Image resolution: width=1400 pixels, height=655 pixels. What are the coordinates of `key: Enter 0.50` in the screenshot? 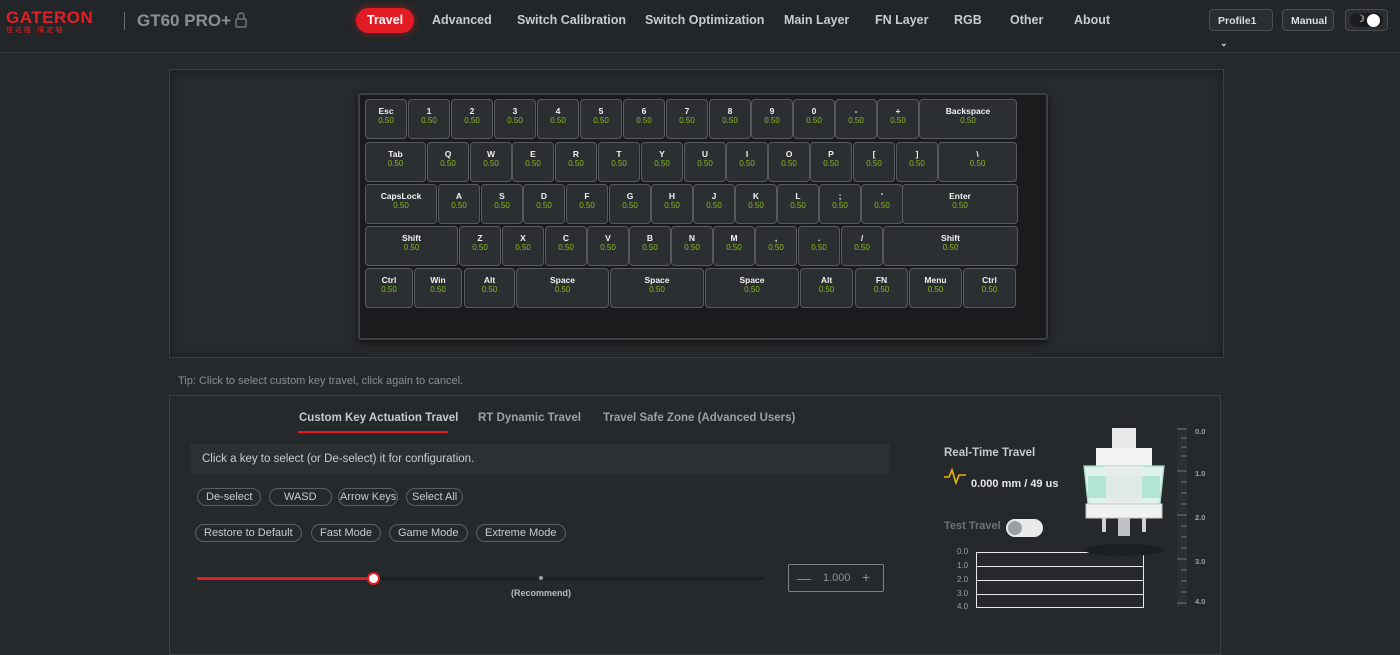 It's located at (960, 204).